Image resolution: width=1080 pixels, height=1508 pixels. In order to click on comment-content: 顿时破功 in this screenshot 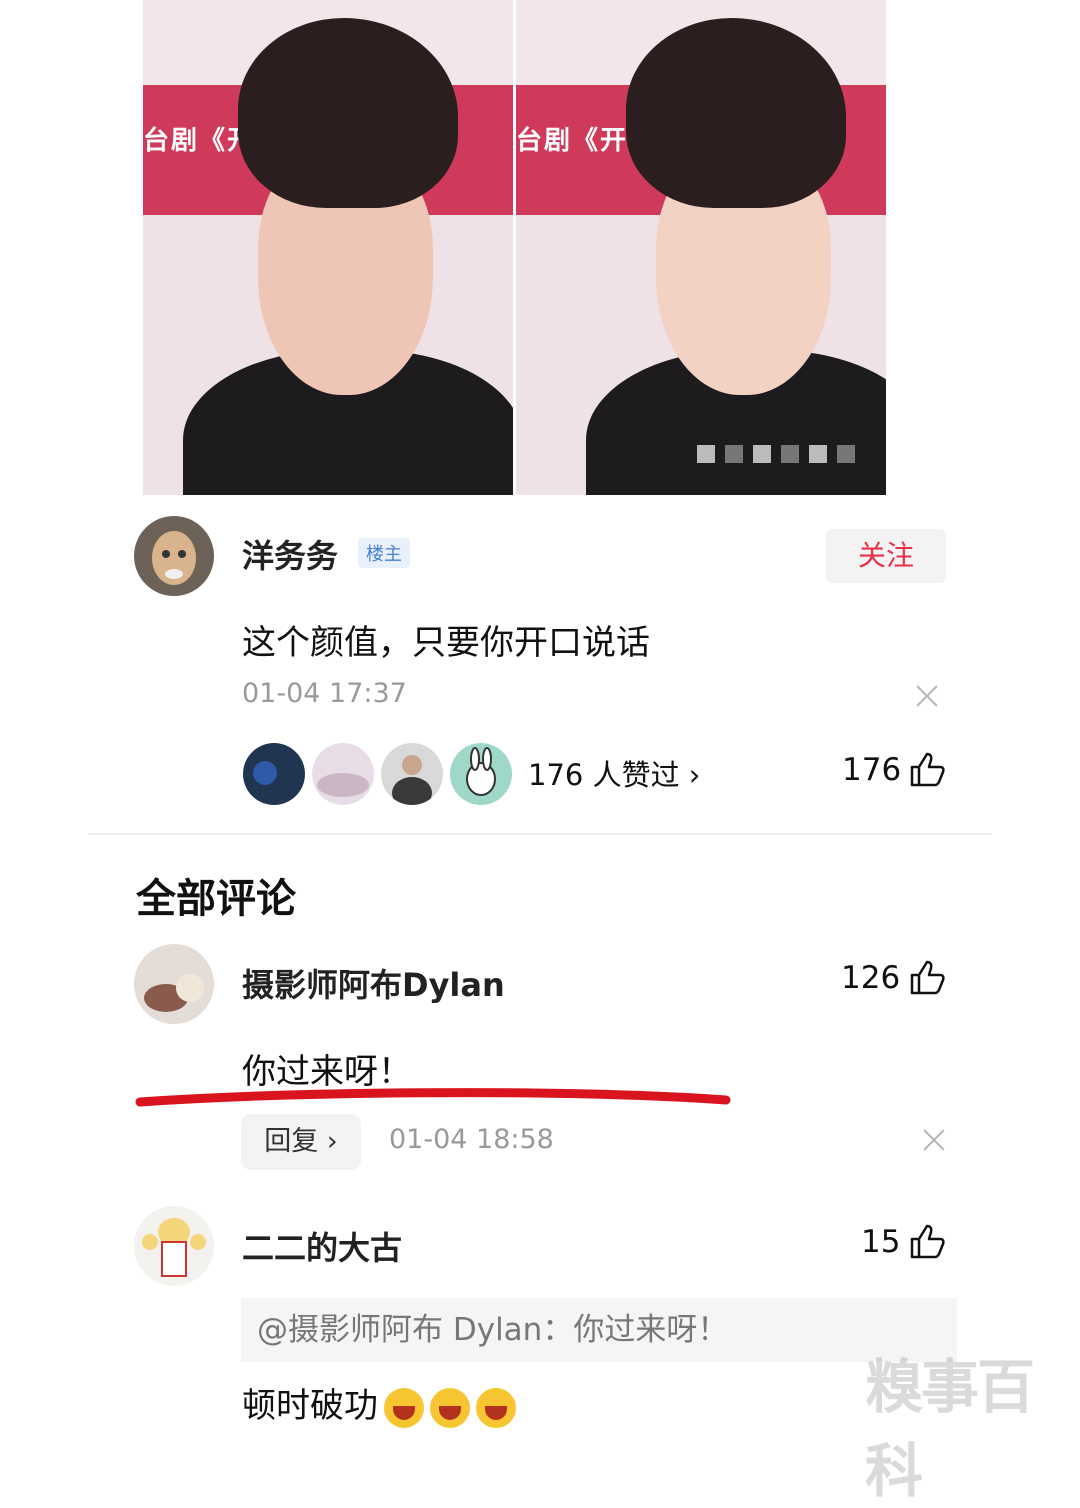, I will do `click(310, 1406)`.